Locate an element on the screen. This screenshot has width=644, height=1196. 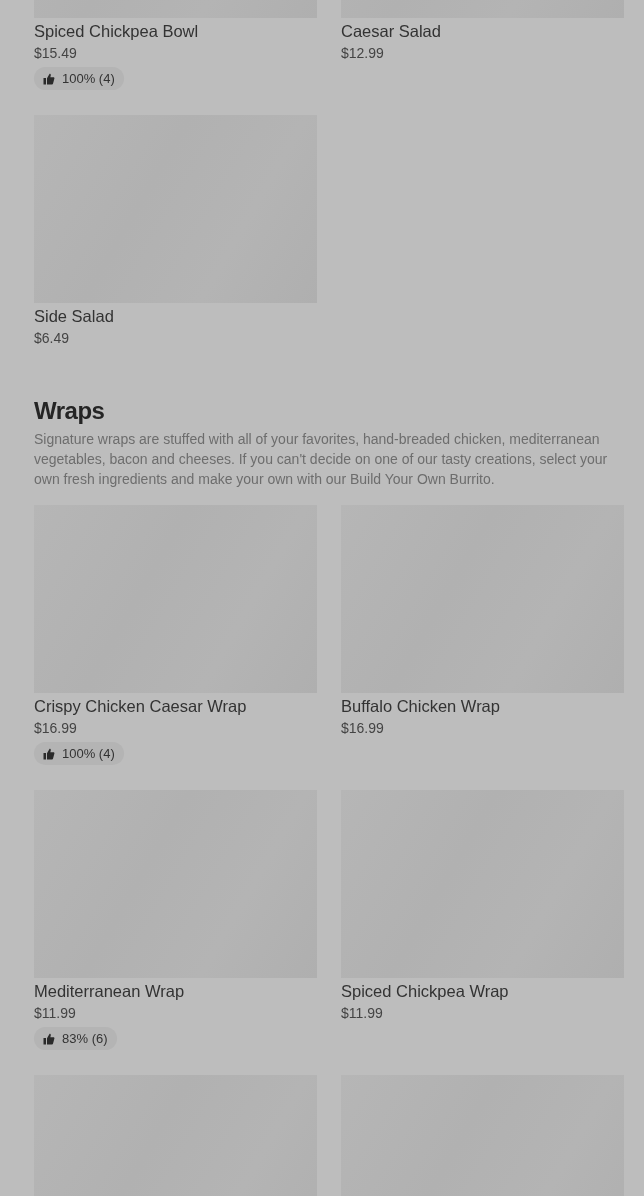
item-name: Side Salad is located at coordinates (74, 316).